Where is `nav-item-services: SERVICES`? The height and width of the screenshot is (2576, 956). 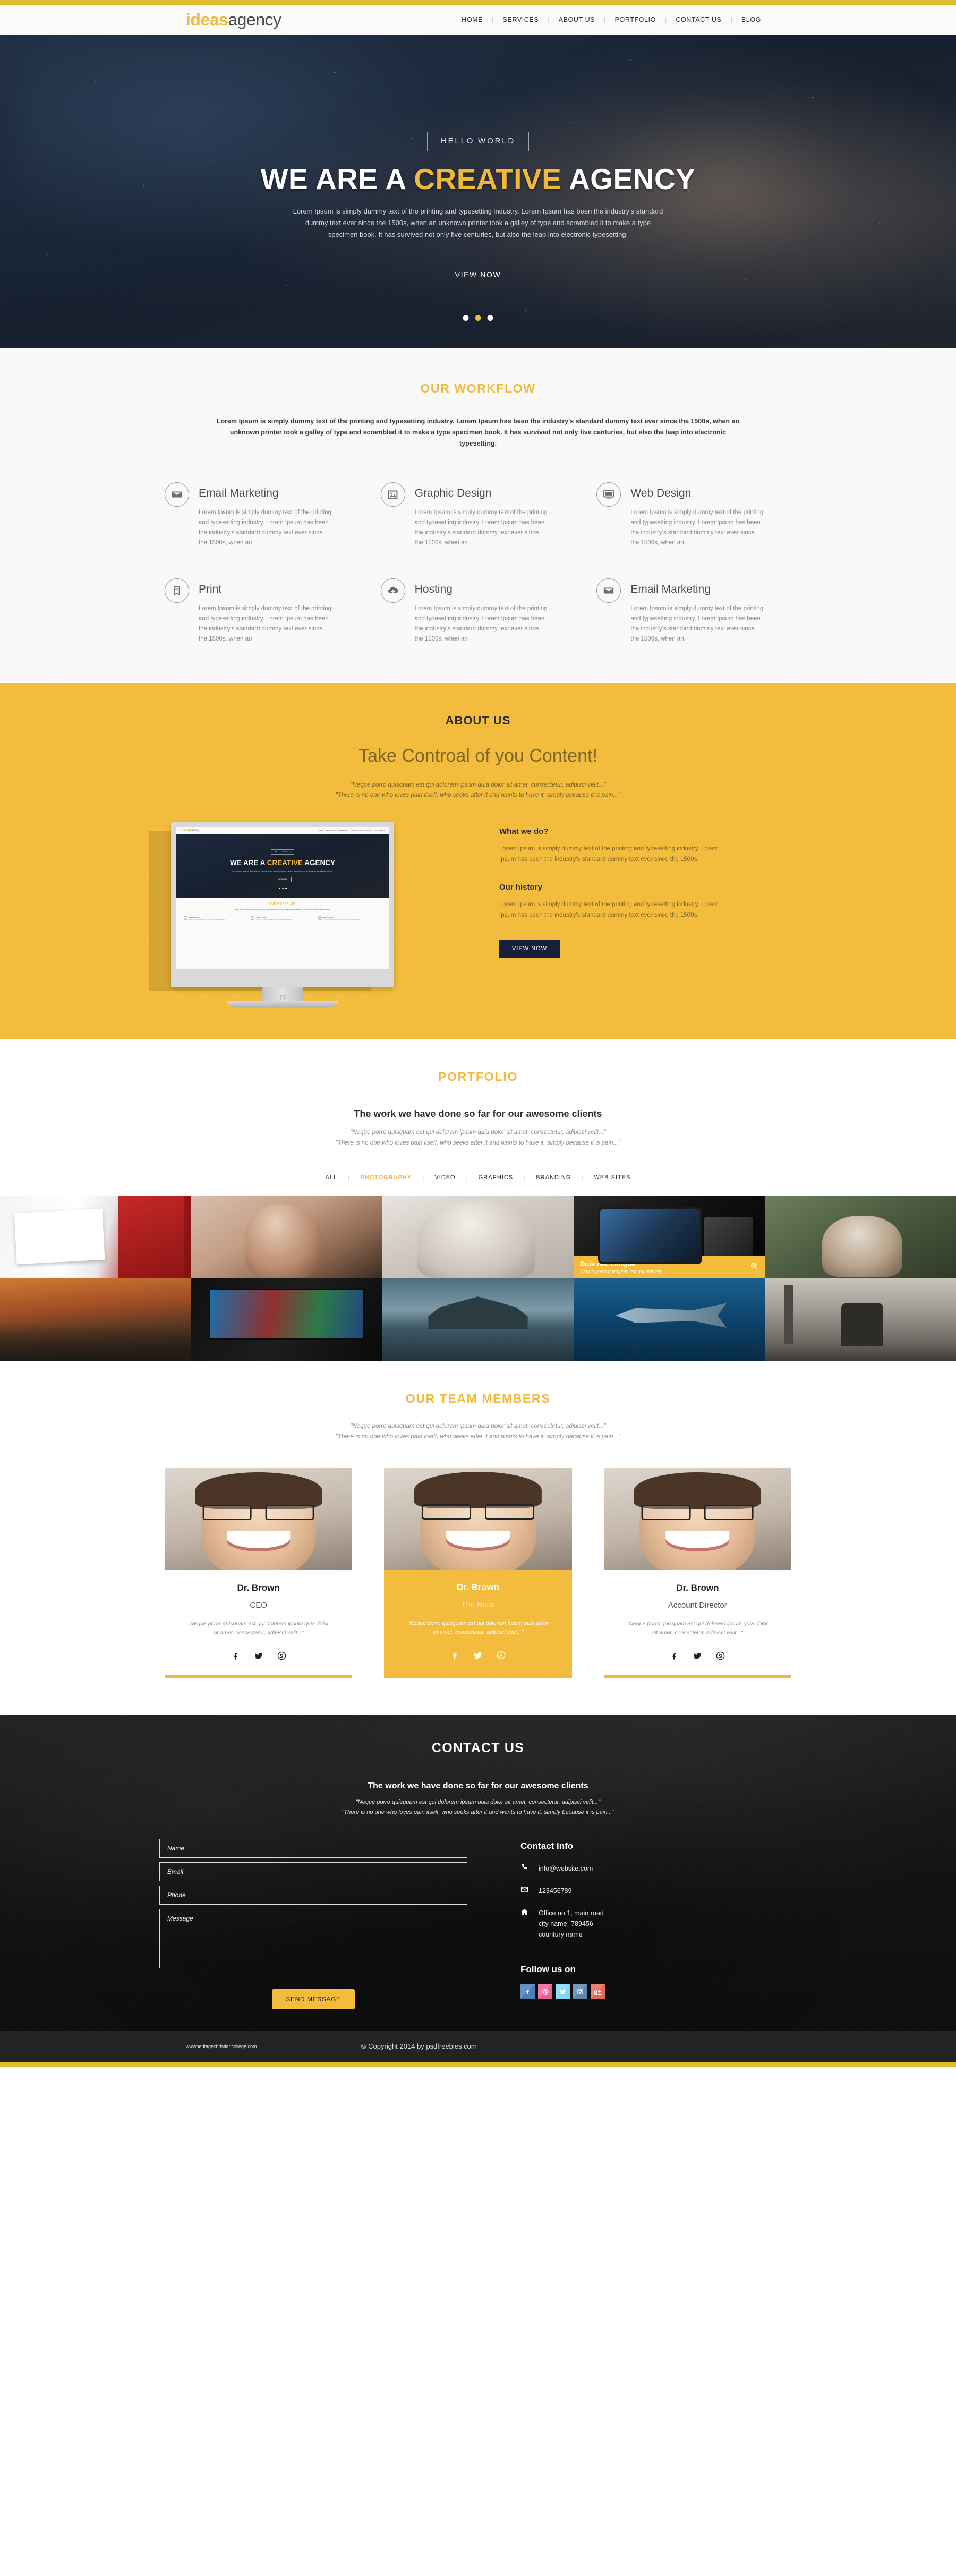
nav-item-services: SERVICES is located at coordinates (521, 20).